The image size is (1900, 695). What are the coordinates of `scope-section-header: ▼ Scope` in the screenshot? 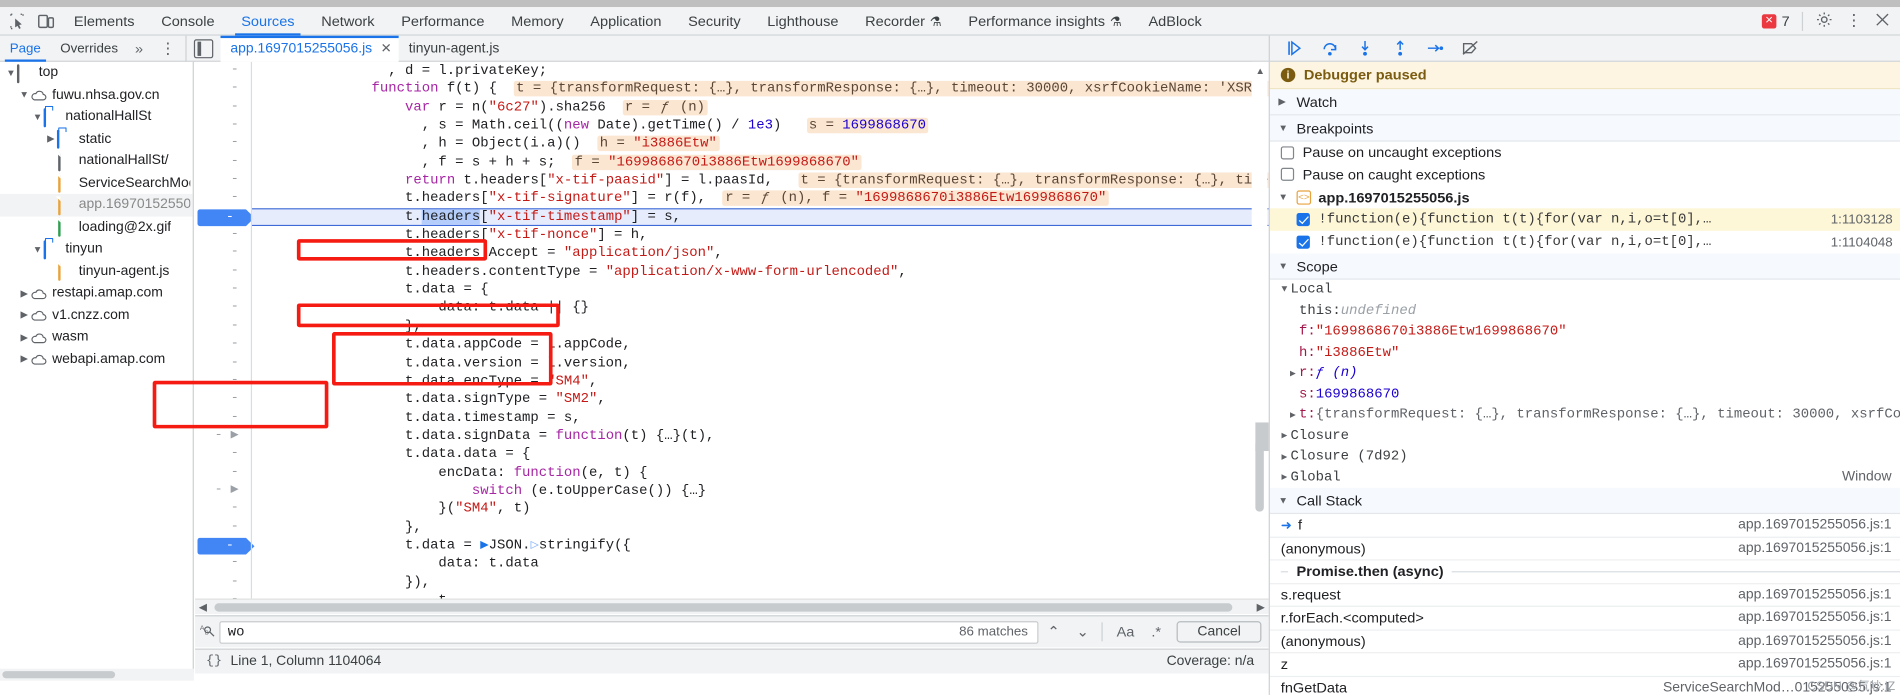 It's located at (1584, 266).